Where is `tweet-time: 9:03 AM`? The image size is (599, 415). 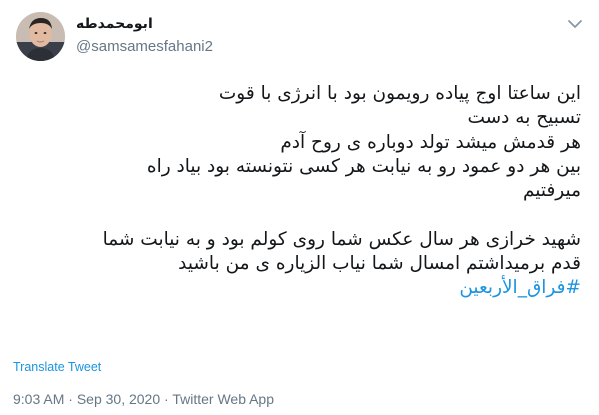 tweet-time: 9:03 AM is located at coordinates (38, 399).